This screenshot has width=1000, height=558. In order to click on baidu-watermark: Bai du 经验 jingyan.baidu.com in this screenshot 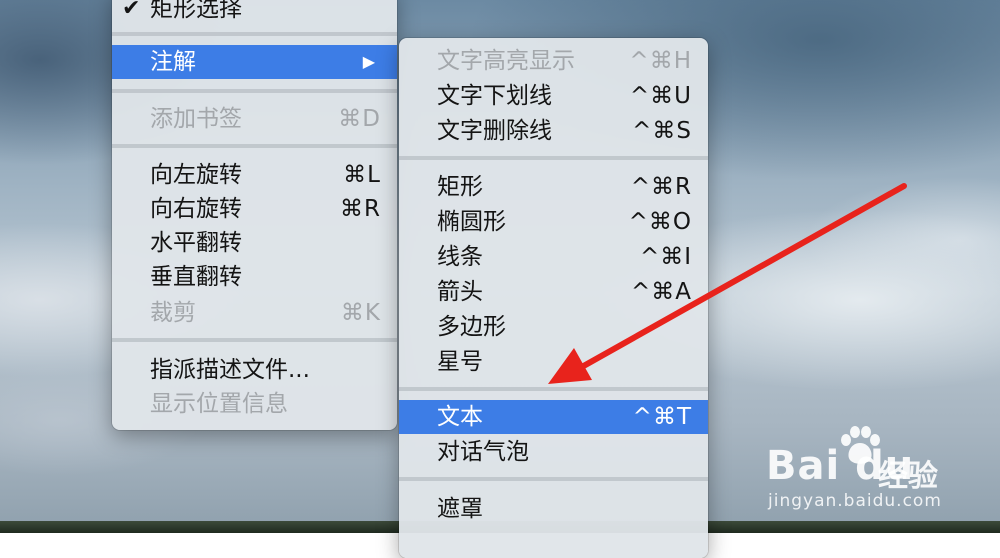, I will do `click(875, 475)`.